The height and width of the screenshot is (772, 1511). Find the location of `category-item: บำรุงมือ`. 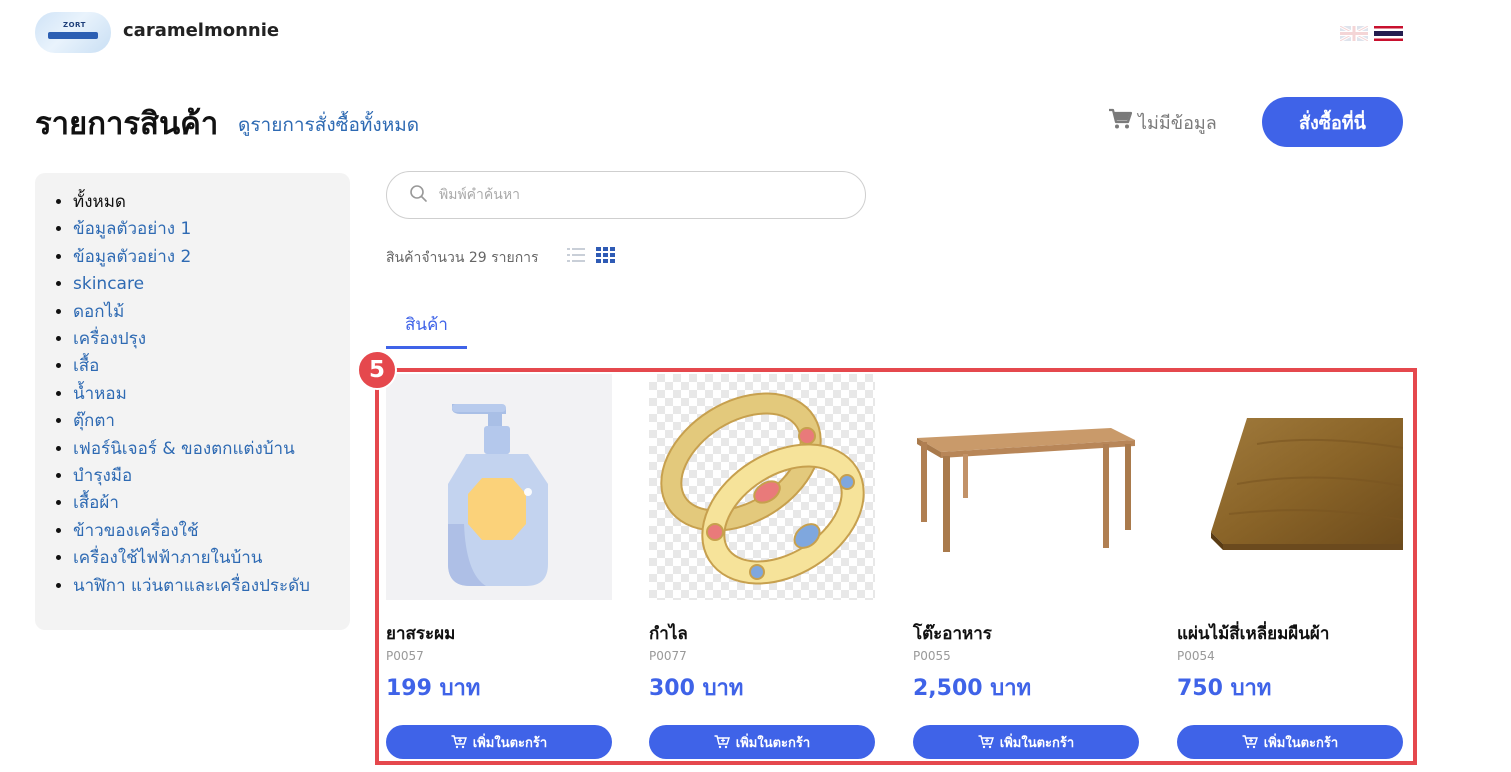

category-item: บำรุงมือ is located at coordinates (211, 476).